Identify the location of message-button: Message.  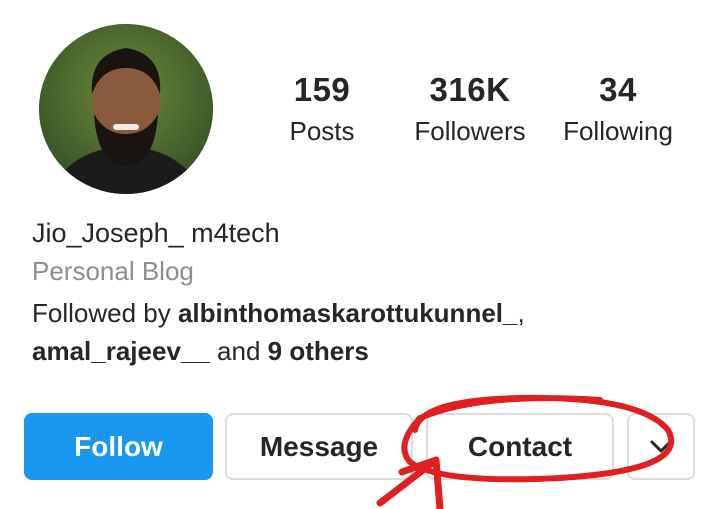
(319, 446).